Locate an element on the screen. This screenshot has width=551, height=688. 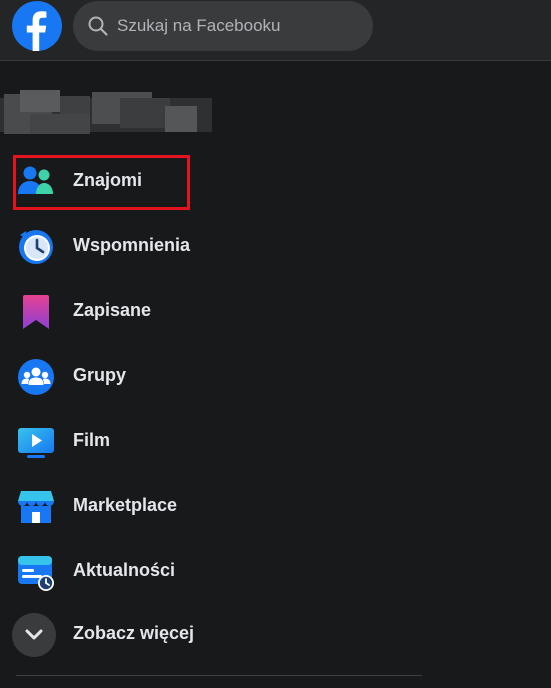
chevron-down-icon is located at coordinates (34, 634).